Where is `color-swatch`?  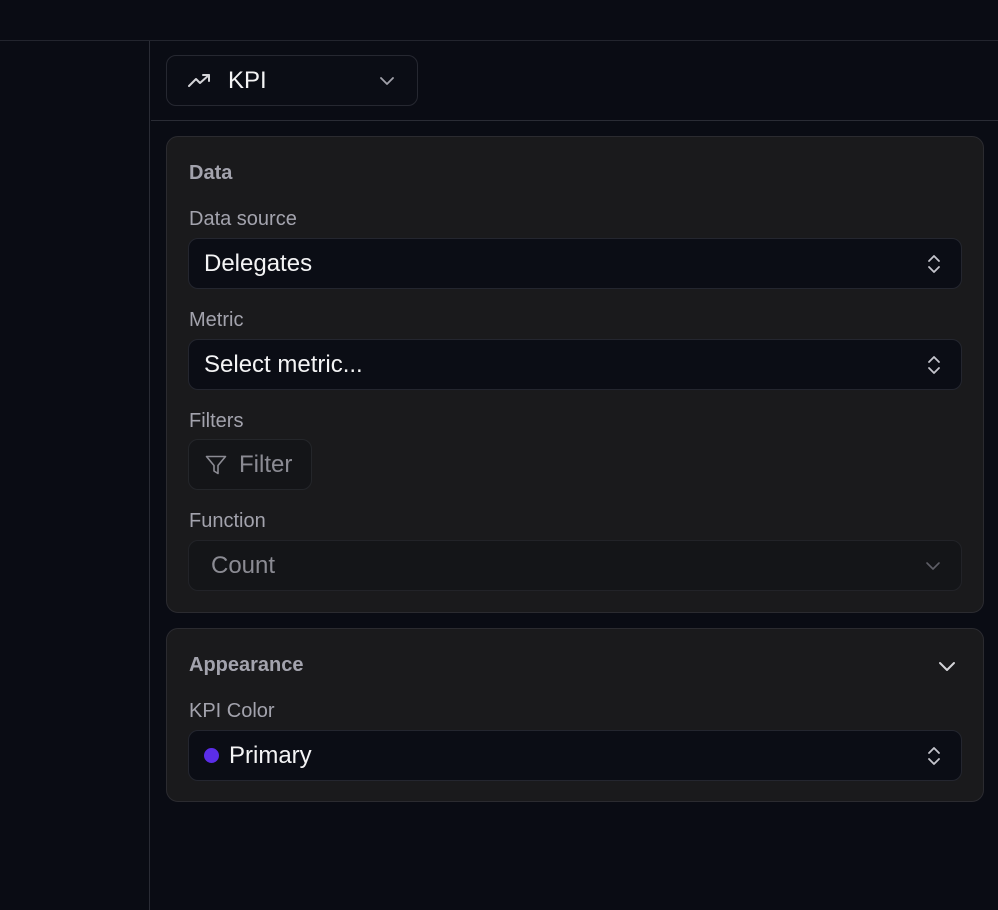 color-swatch is located at coordinates (211, 755).